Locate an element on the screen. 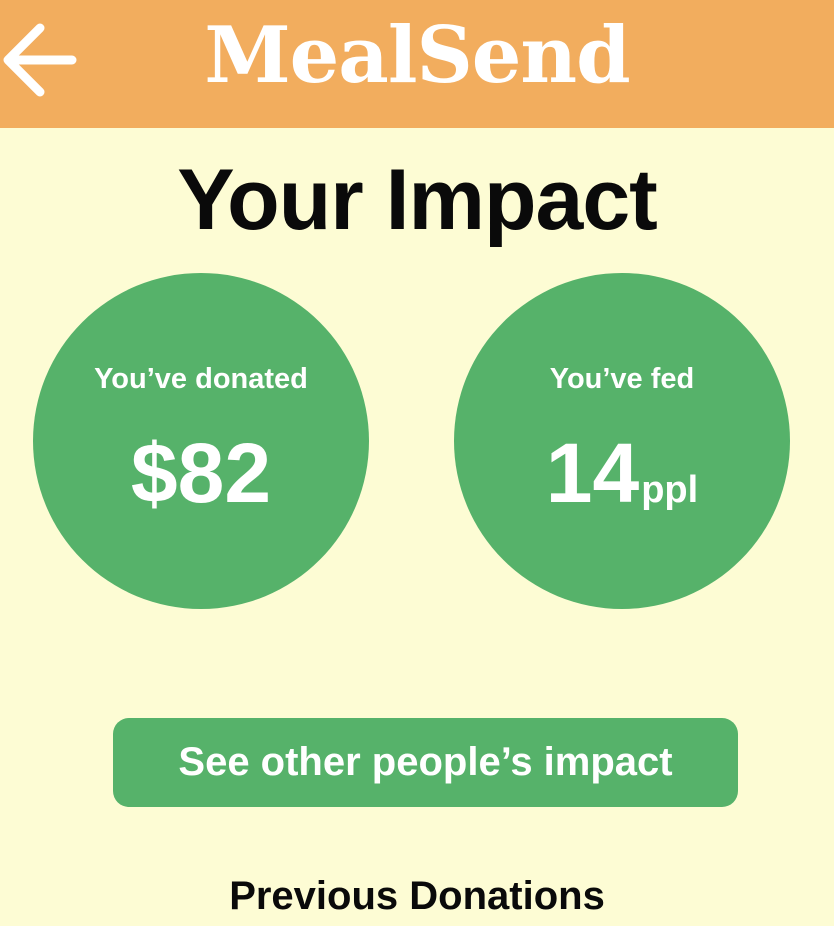 Image resolution: width=834 pixels, height=926 pixels. fed-amount: 14ppl is located at coordinates (622, 481).